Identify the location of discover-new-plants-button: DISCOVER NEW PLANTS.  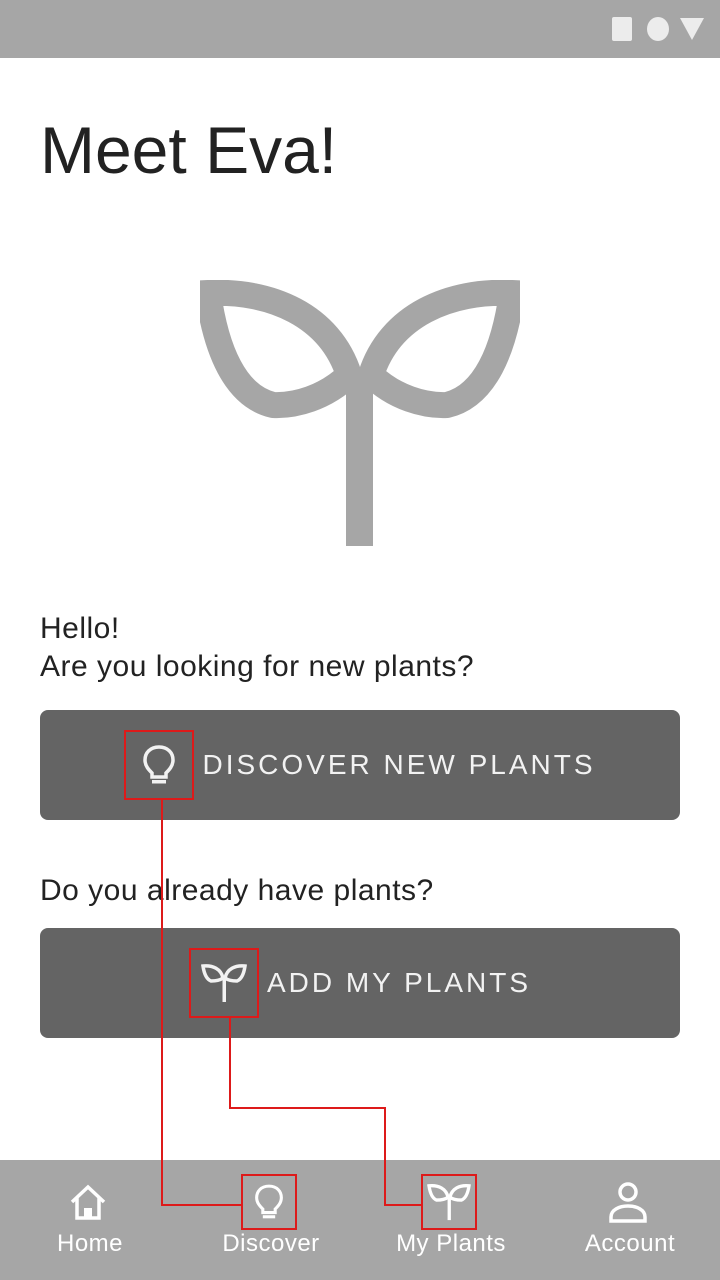
(360, 765).